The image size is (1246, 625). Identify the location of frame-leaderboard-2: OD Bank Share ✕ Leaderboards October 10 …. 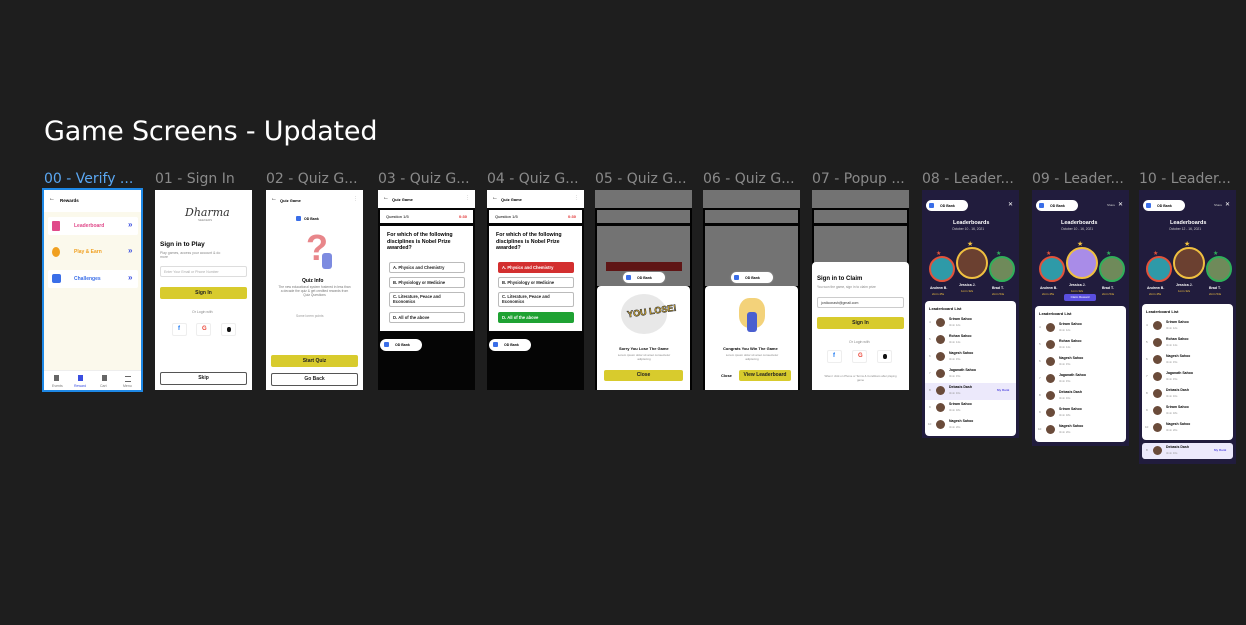
(1080, 318).